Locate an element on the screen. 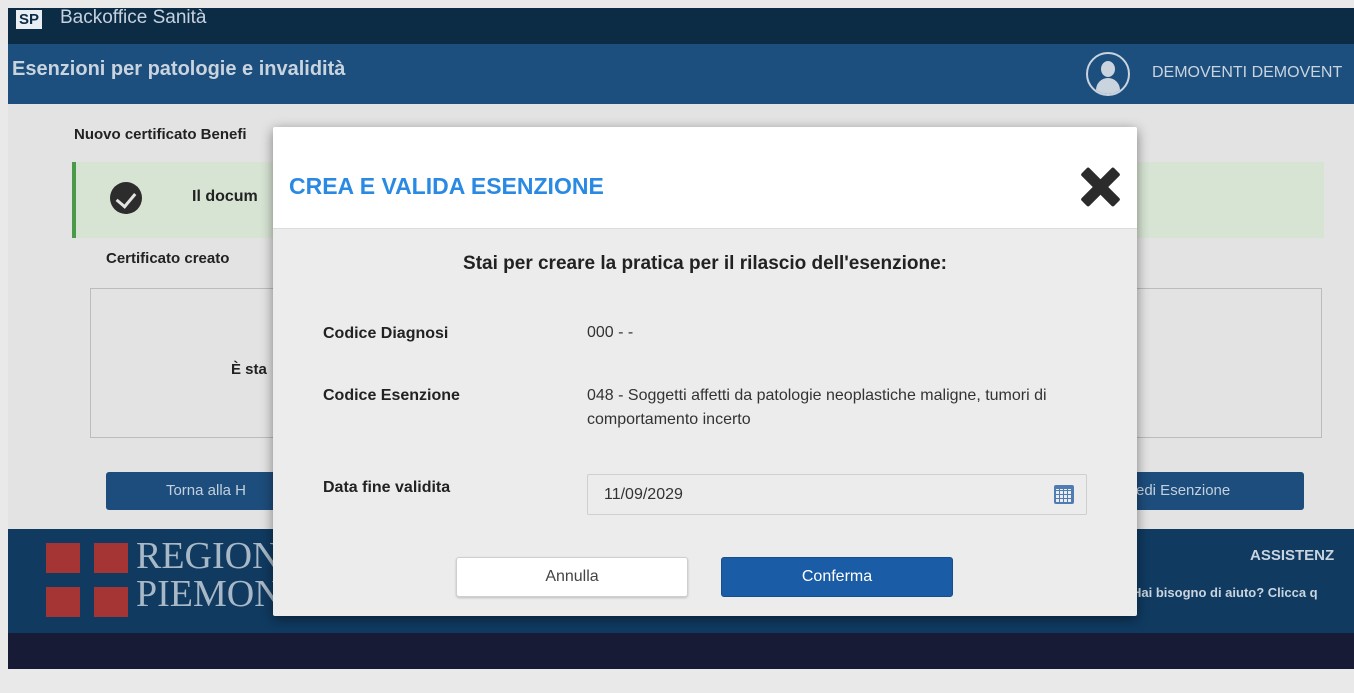 The image size is (1354, 693). bottom-strip is located at coordinates (681, 651).